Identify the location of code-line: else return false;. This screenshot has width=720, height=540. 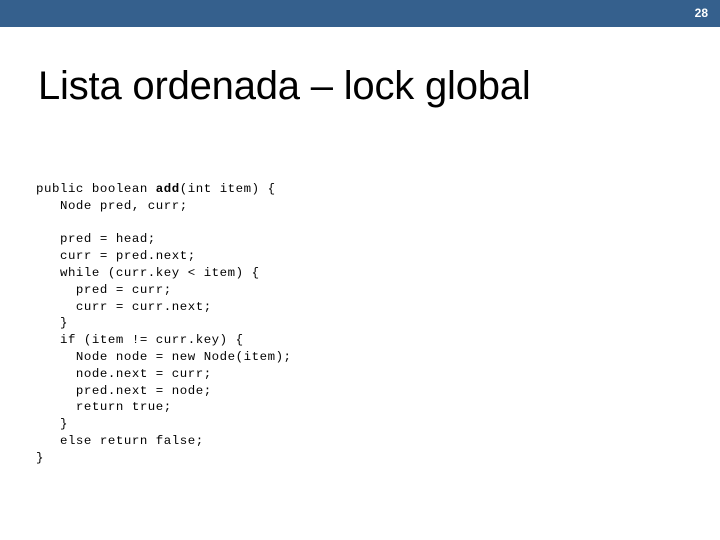
(120, 440).